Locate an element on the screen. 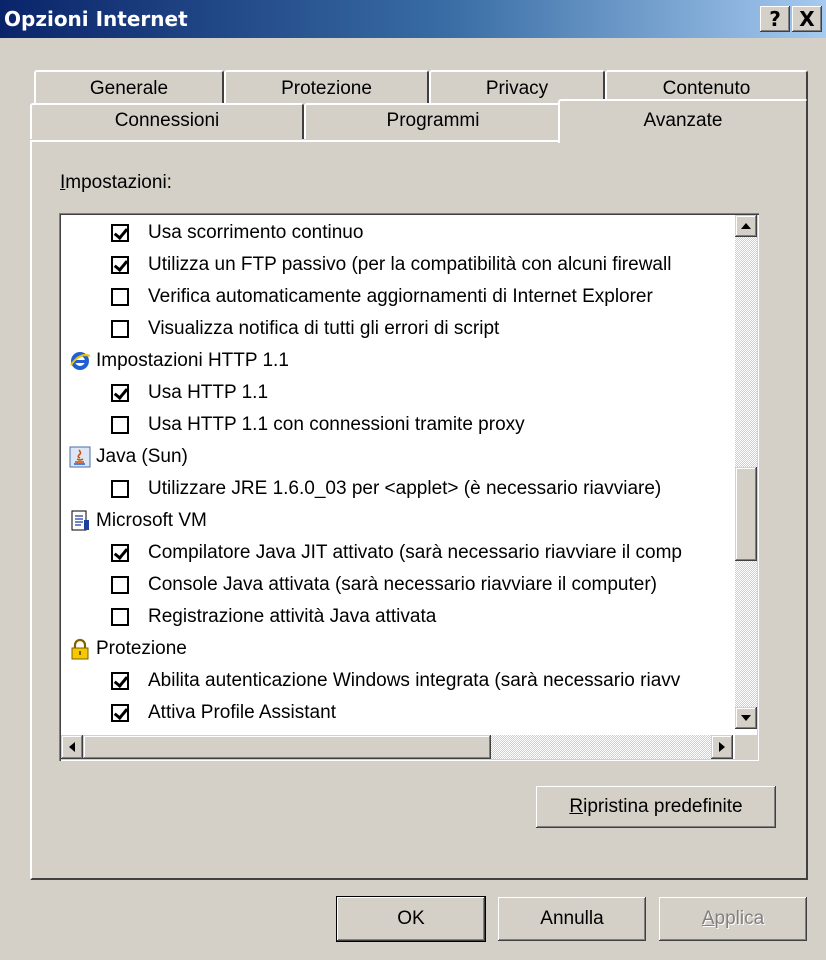 The width and height of the screenshot is (826, 960). settings-option: Registrazione attività Java attivata is located at coordinates (397, 617).